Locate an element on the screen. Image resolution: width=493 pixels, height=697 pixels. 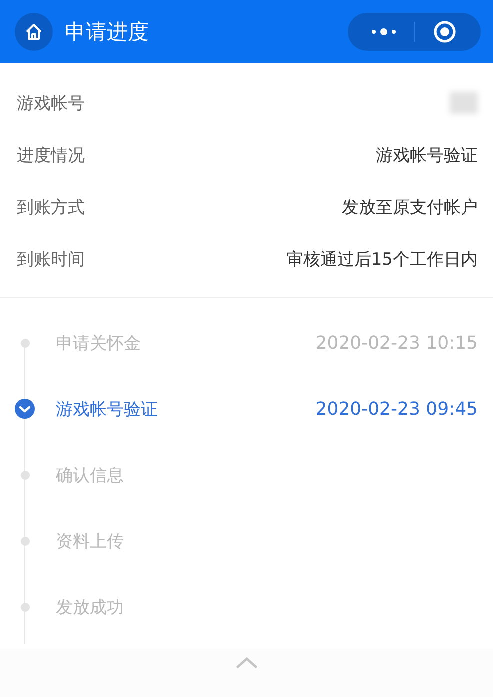
step-name: 游戏帐号验证 is located at coordinates (107, 409).